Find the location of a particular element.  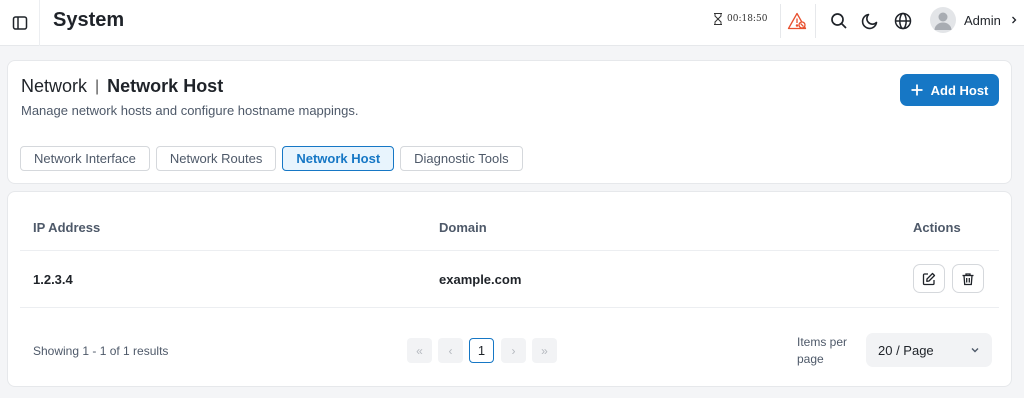

double-chevron-right-icon: » is located at coordinates (544, 350).